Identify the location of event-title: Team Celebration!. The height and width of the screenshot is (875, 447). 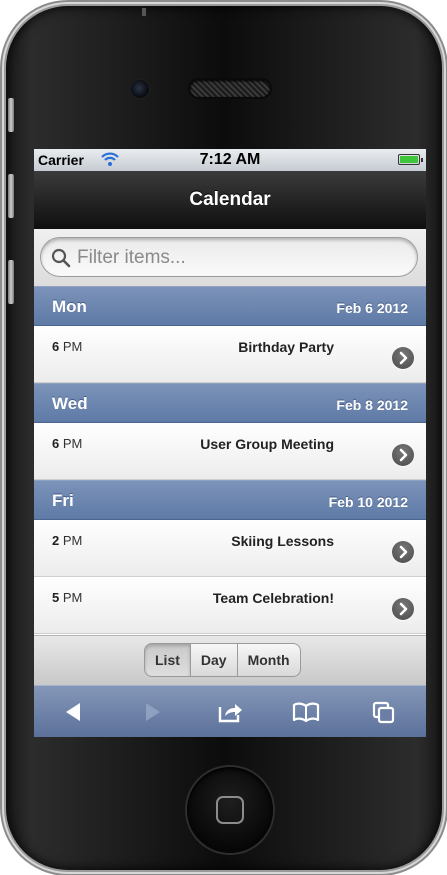
(273, 598).